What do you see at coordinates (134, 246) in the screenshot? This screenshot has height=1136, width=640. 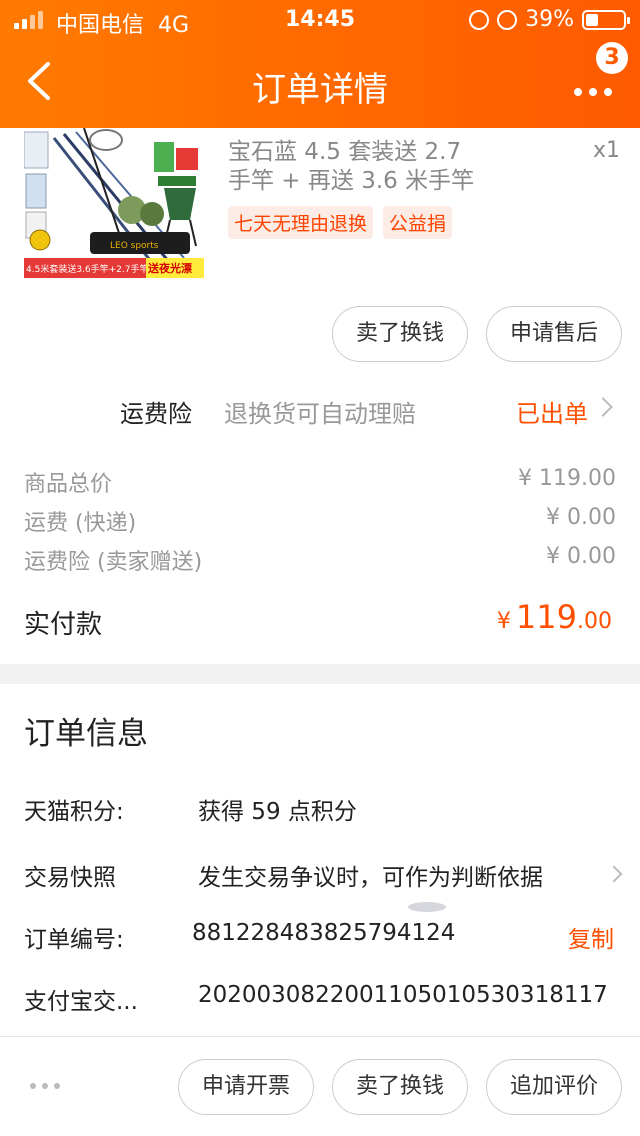 I see `image-brand: LEO sports` at bounding box center [134, 246].